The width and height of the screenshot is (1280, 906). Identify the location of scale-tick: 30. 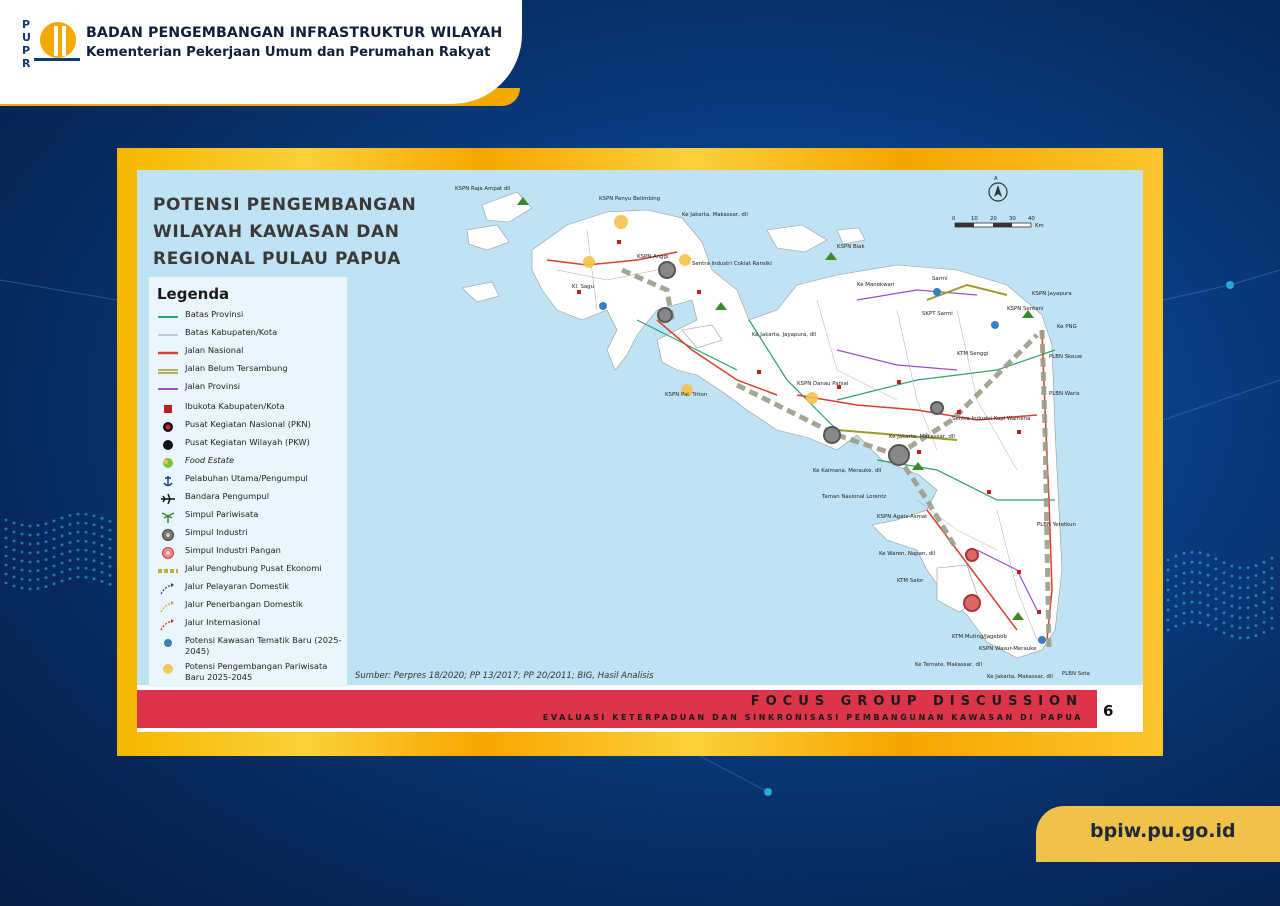
(1012, 219).